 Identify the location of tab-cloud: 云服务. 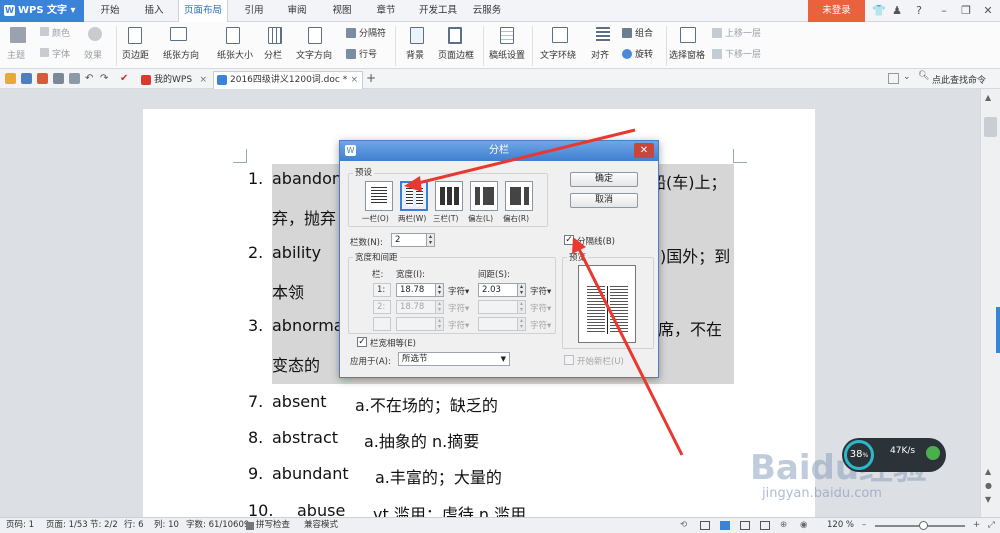
(487, 11).